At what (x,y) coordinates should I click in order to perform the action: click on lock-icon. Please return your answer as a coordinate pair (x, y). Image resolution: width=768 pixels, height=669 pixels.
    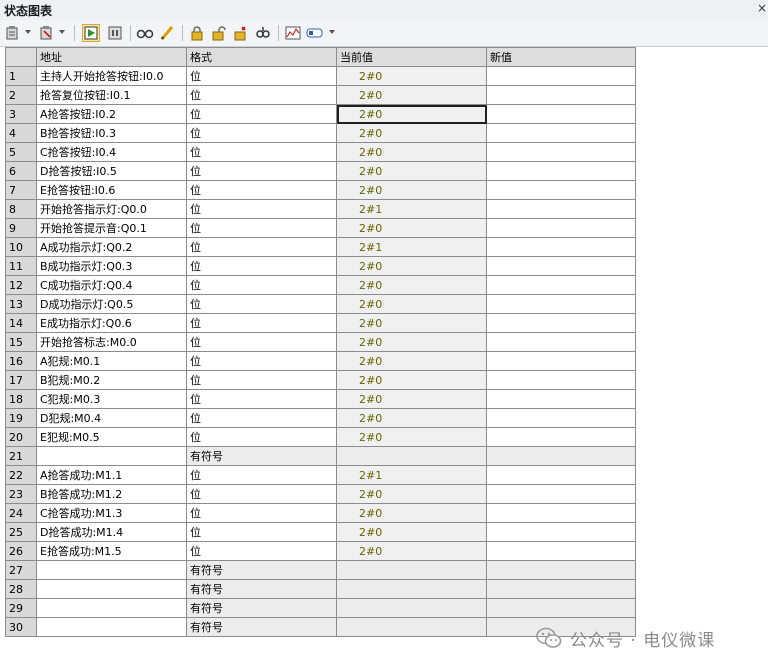
    Looking at the image, I should click on (197, 33).